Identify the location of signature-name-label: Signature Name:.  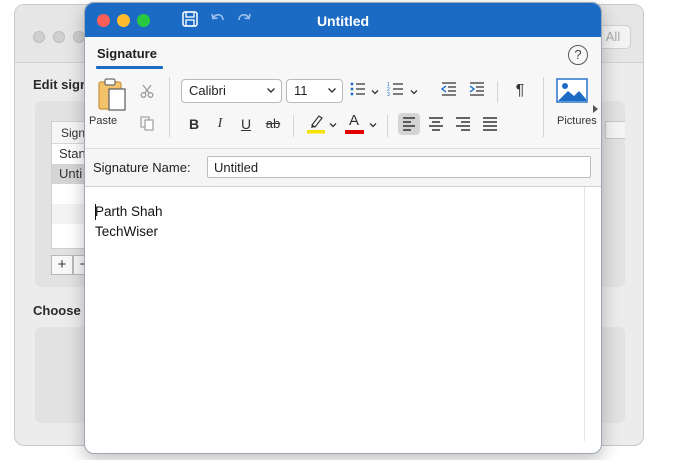
(142, 167).